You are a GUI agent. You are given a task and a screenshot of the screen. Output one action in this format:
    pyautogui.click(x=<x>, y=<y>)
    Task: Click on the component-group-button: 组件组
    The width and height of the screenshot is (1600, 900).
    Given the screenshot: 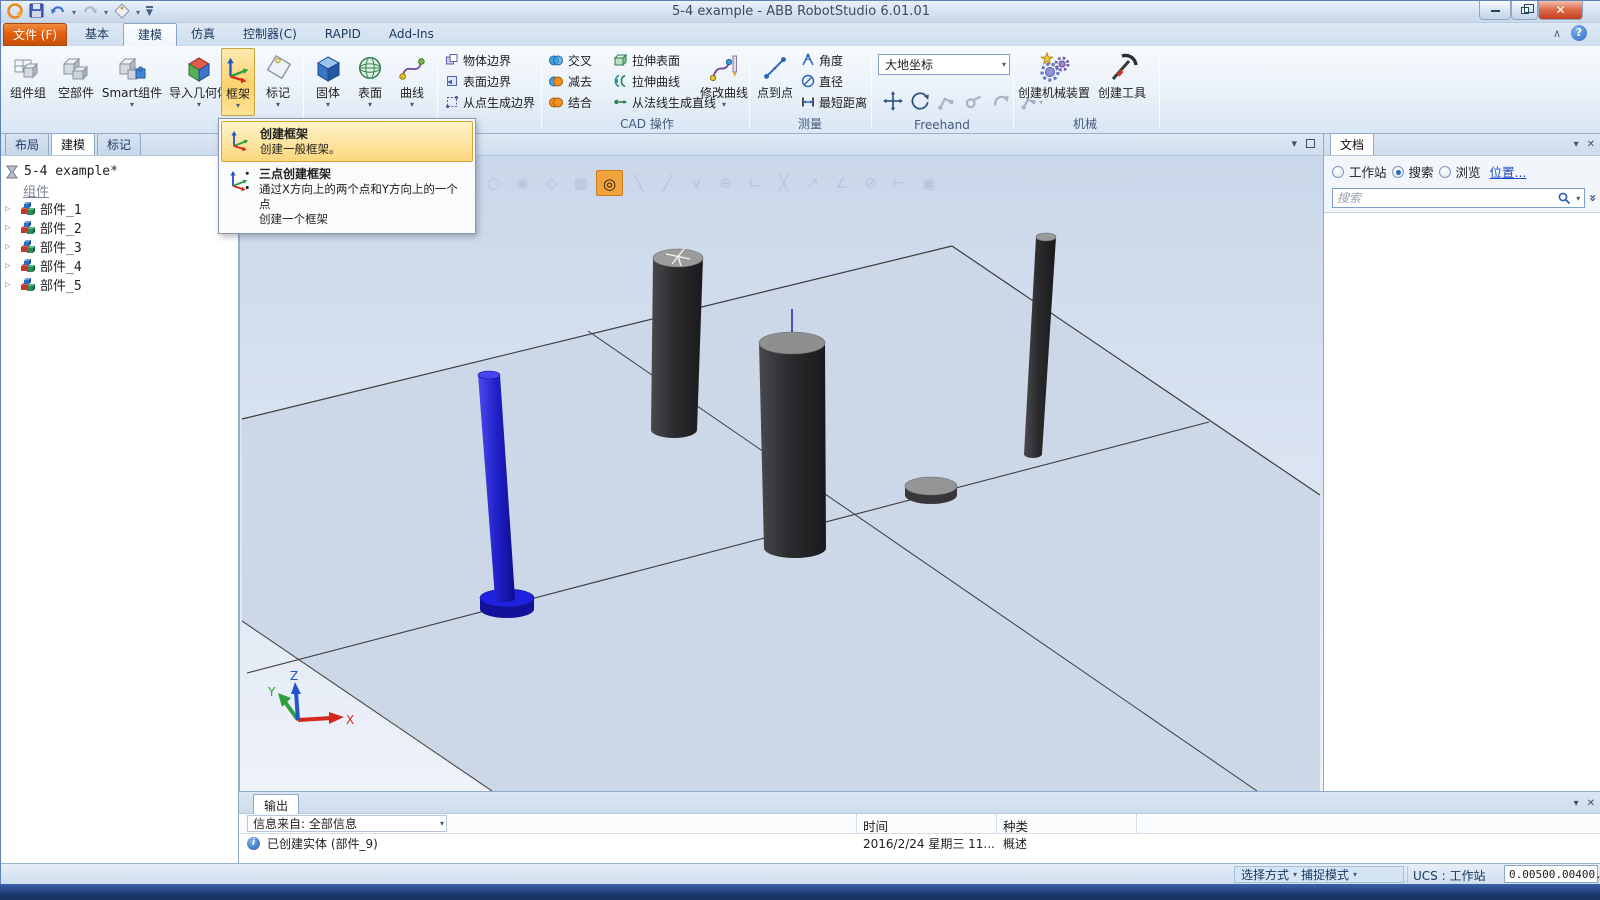 What is the action you would take?
    pyautogui.click(x=28, y=82)
    